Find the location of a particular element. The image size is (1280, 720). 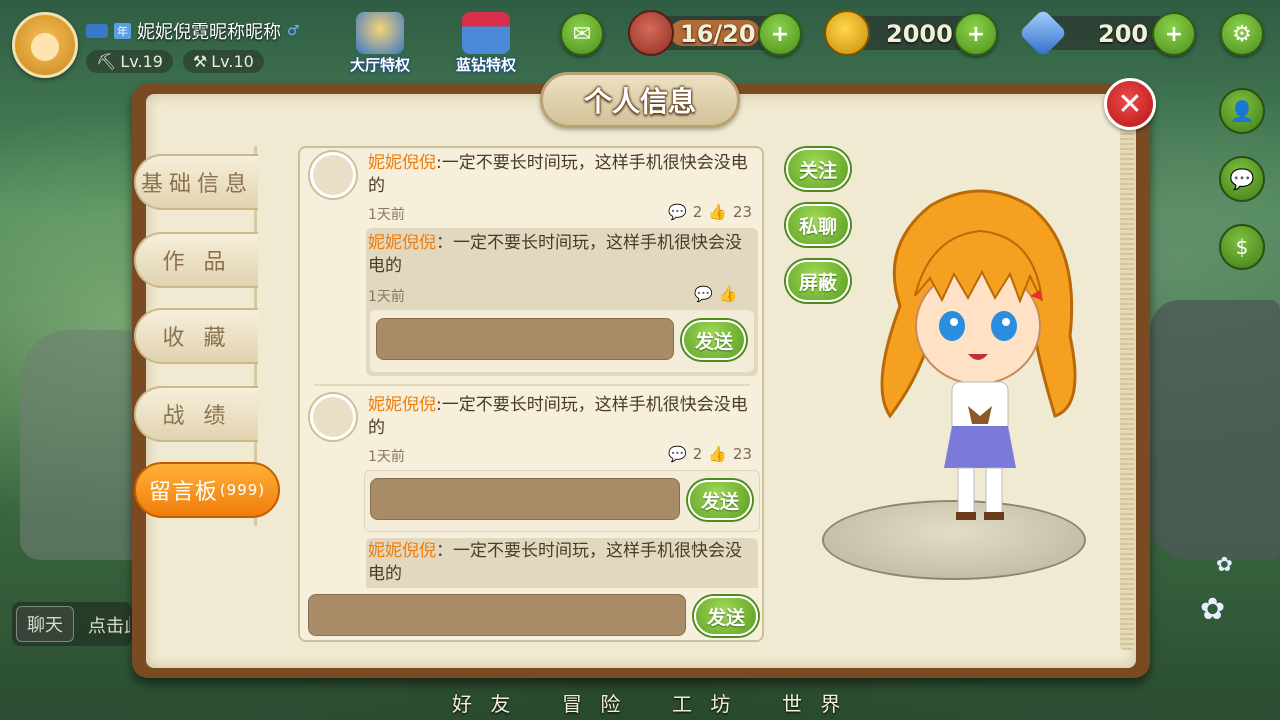

chat-button: 聊天 is located at coordinates (45, 624).